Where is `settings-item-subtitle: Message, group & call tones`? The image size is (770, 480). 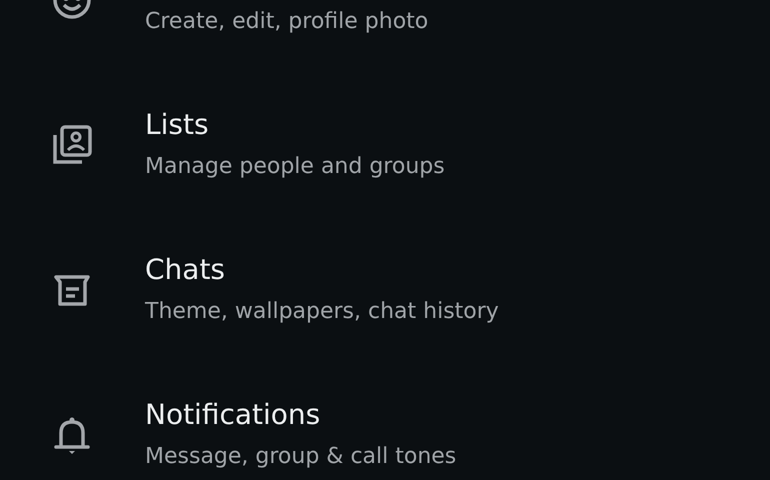 settings-item-subtitle: Message, group & call tones is located at coordinates (300, 456).